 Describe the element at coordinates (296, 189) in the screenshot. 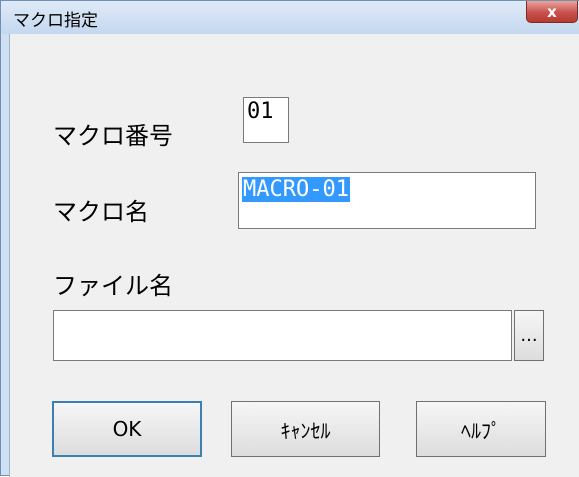

I see `macro-name-value: MACRO-01` at that location.